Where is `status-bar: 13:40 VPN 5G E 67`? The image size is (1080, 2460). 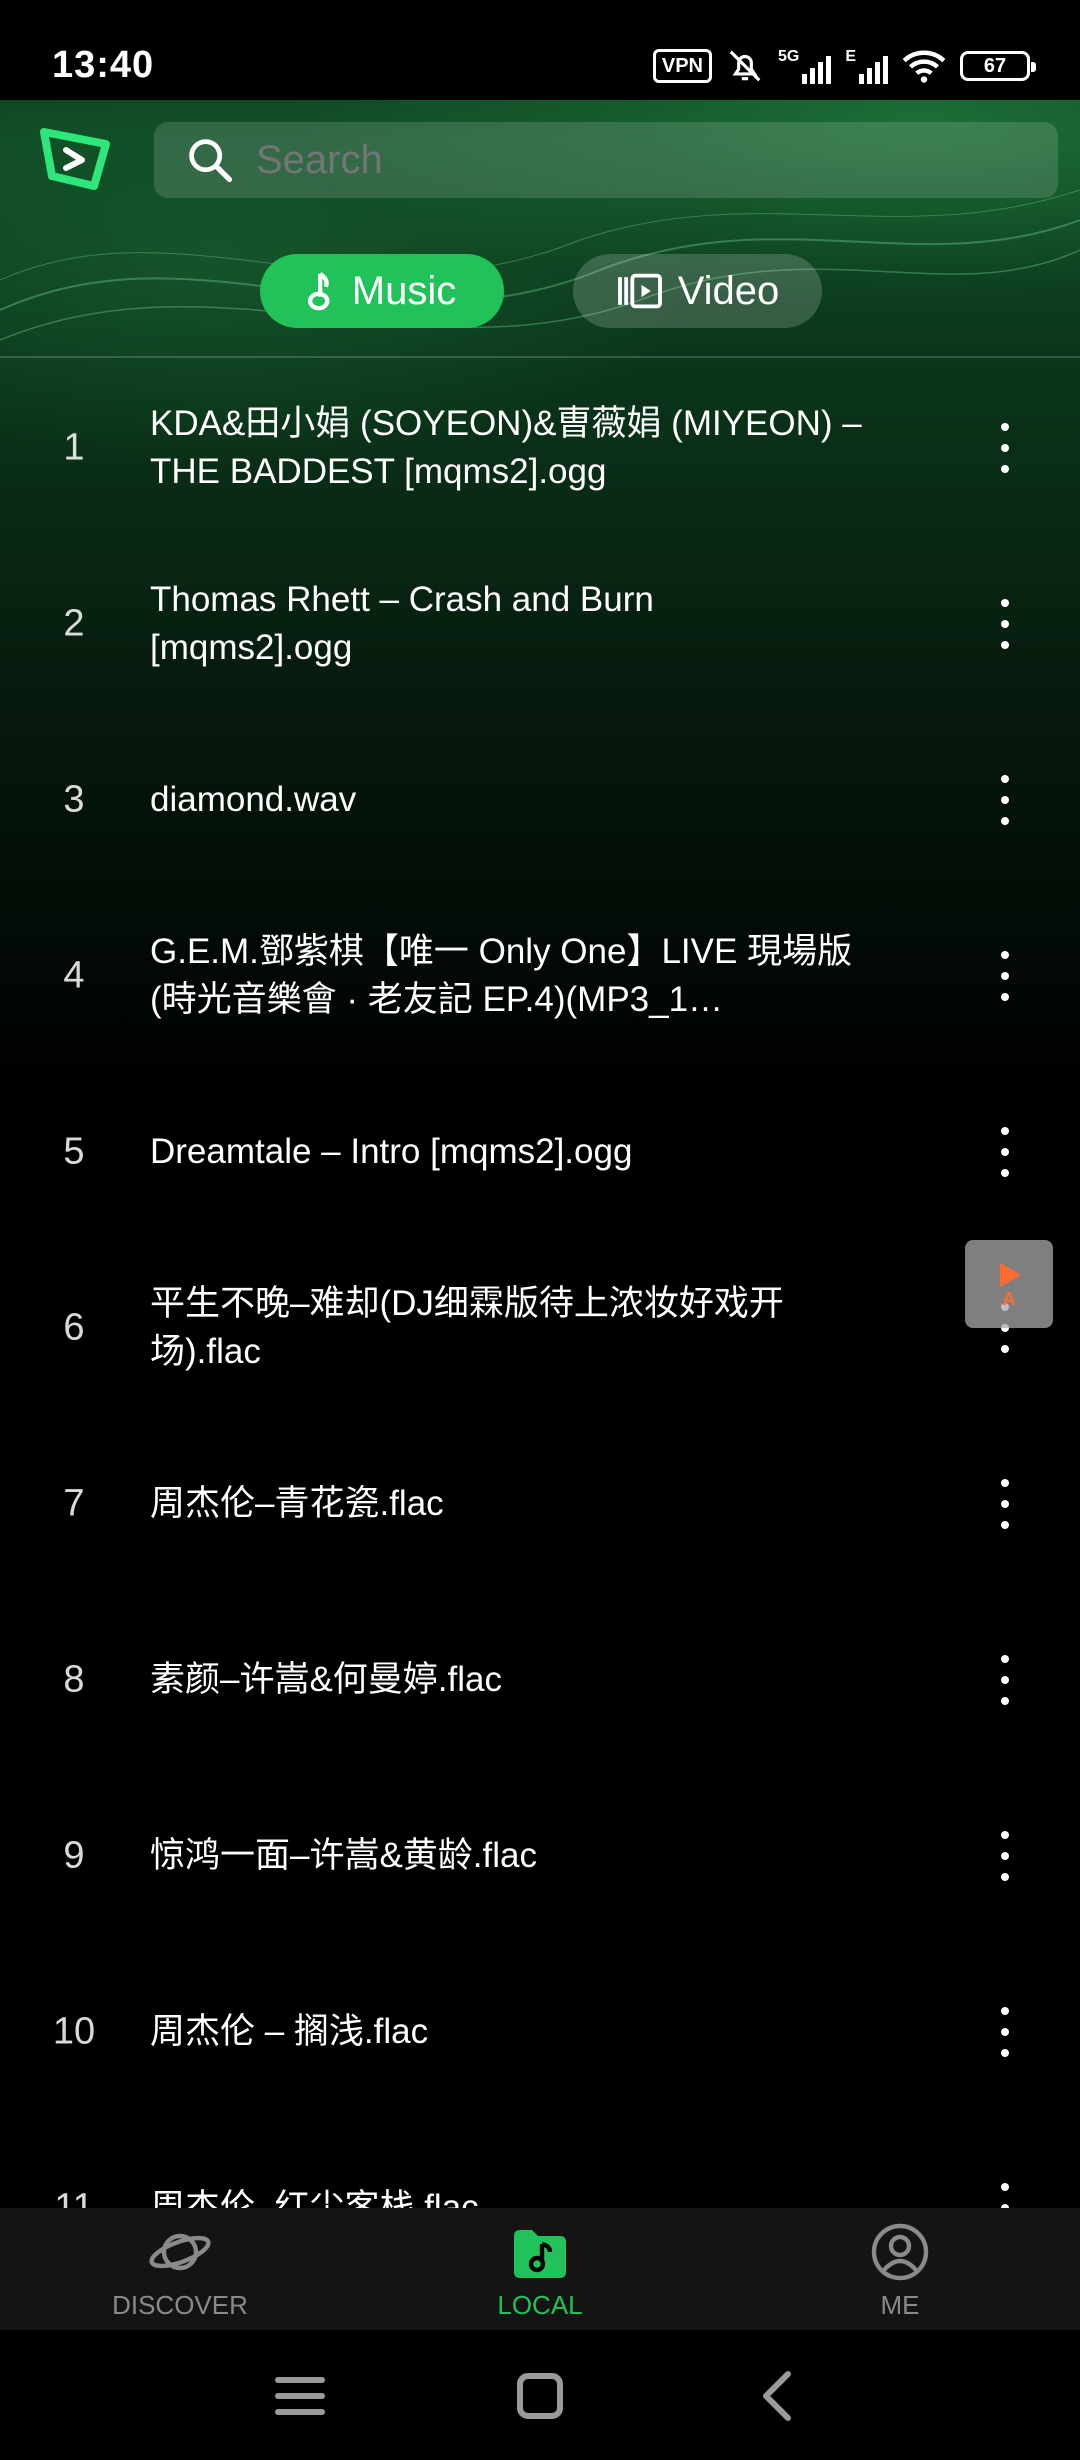
status-bar: 13:40 VPN 5G E 67 is located at coordinates (540, 50).